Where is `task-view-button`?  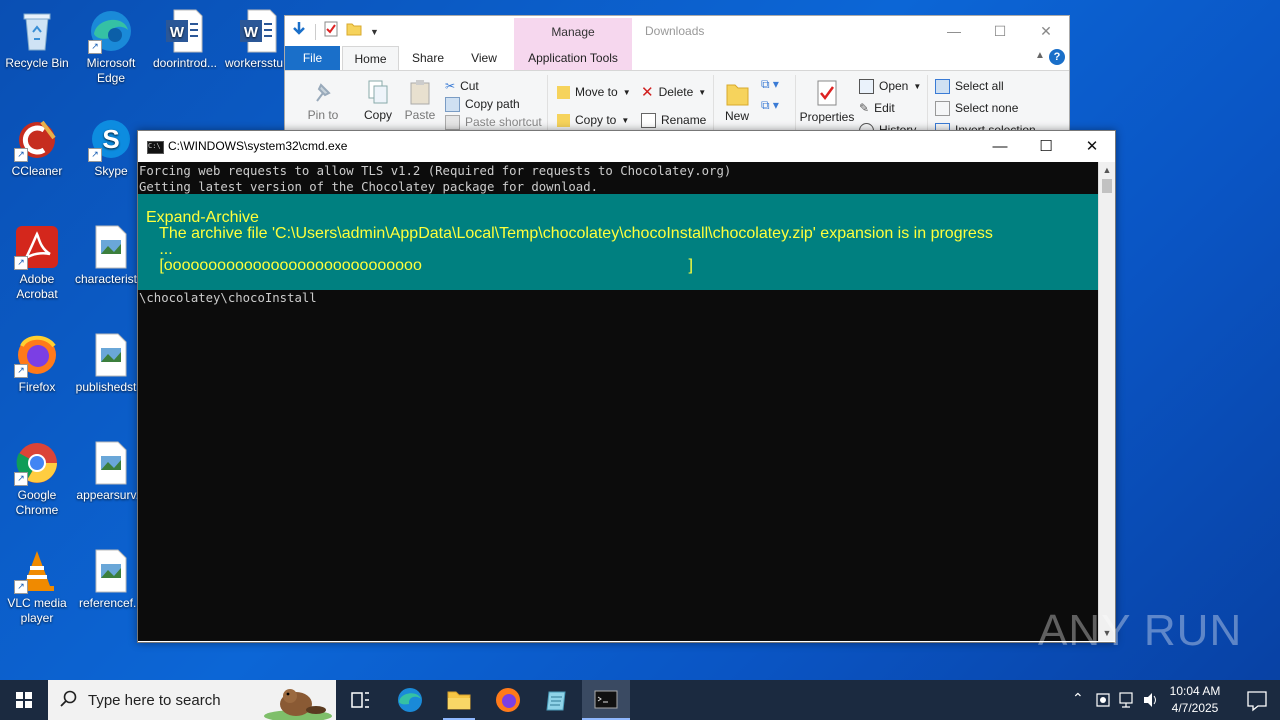
task-view-button is located at coordinates (360, 700).